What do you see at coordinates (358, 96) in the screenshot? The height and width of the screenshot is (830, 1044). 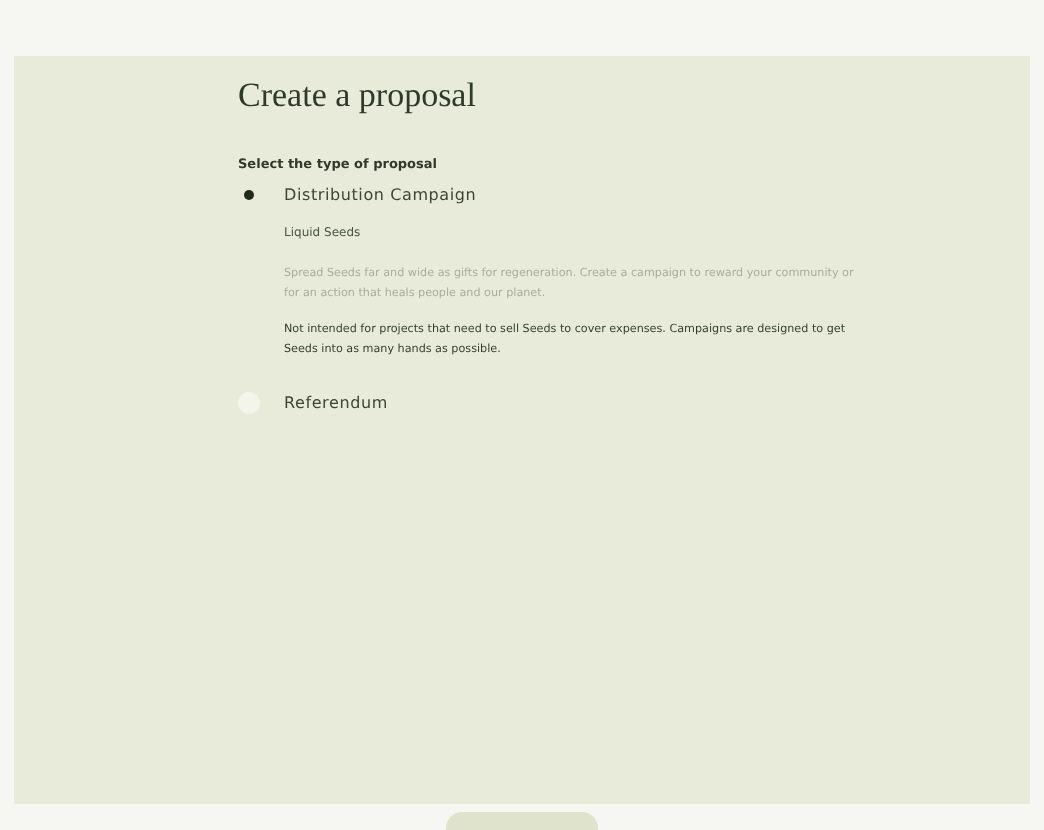 I see `page-title: Create a proposal` at bounding box center [358, 96].